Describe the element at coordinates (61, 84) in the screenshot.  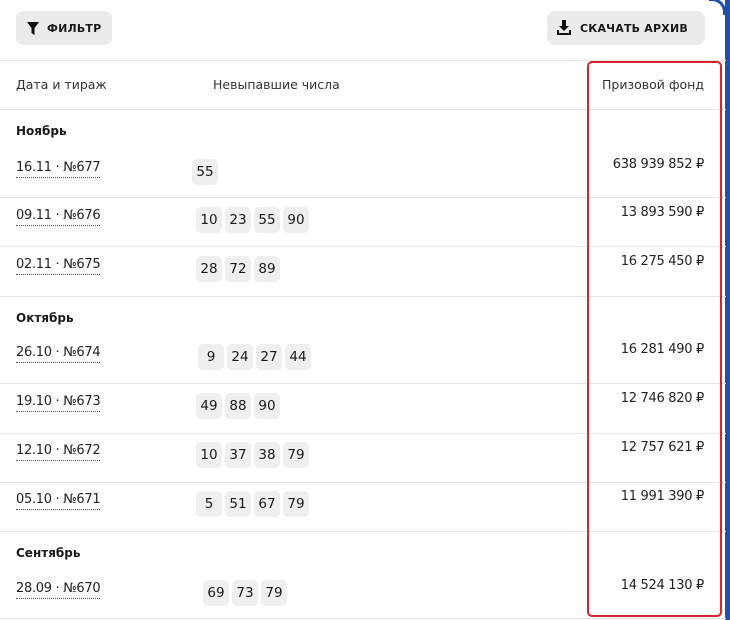
I see `column-header-date: Дата и тираж` at that location.